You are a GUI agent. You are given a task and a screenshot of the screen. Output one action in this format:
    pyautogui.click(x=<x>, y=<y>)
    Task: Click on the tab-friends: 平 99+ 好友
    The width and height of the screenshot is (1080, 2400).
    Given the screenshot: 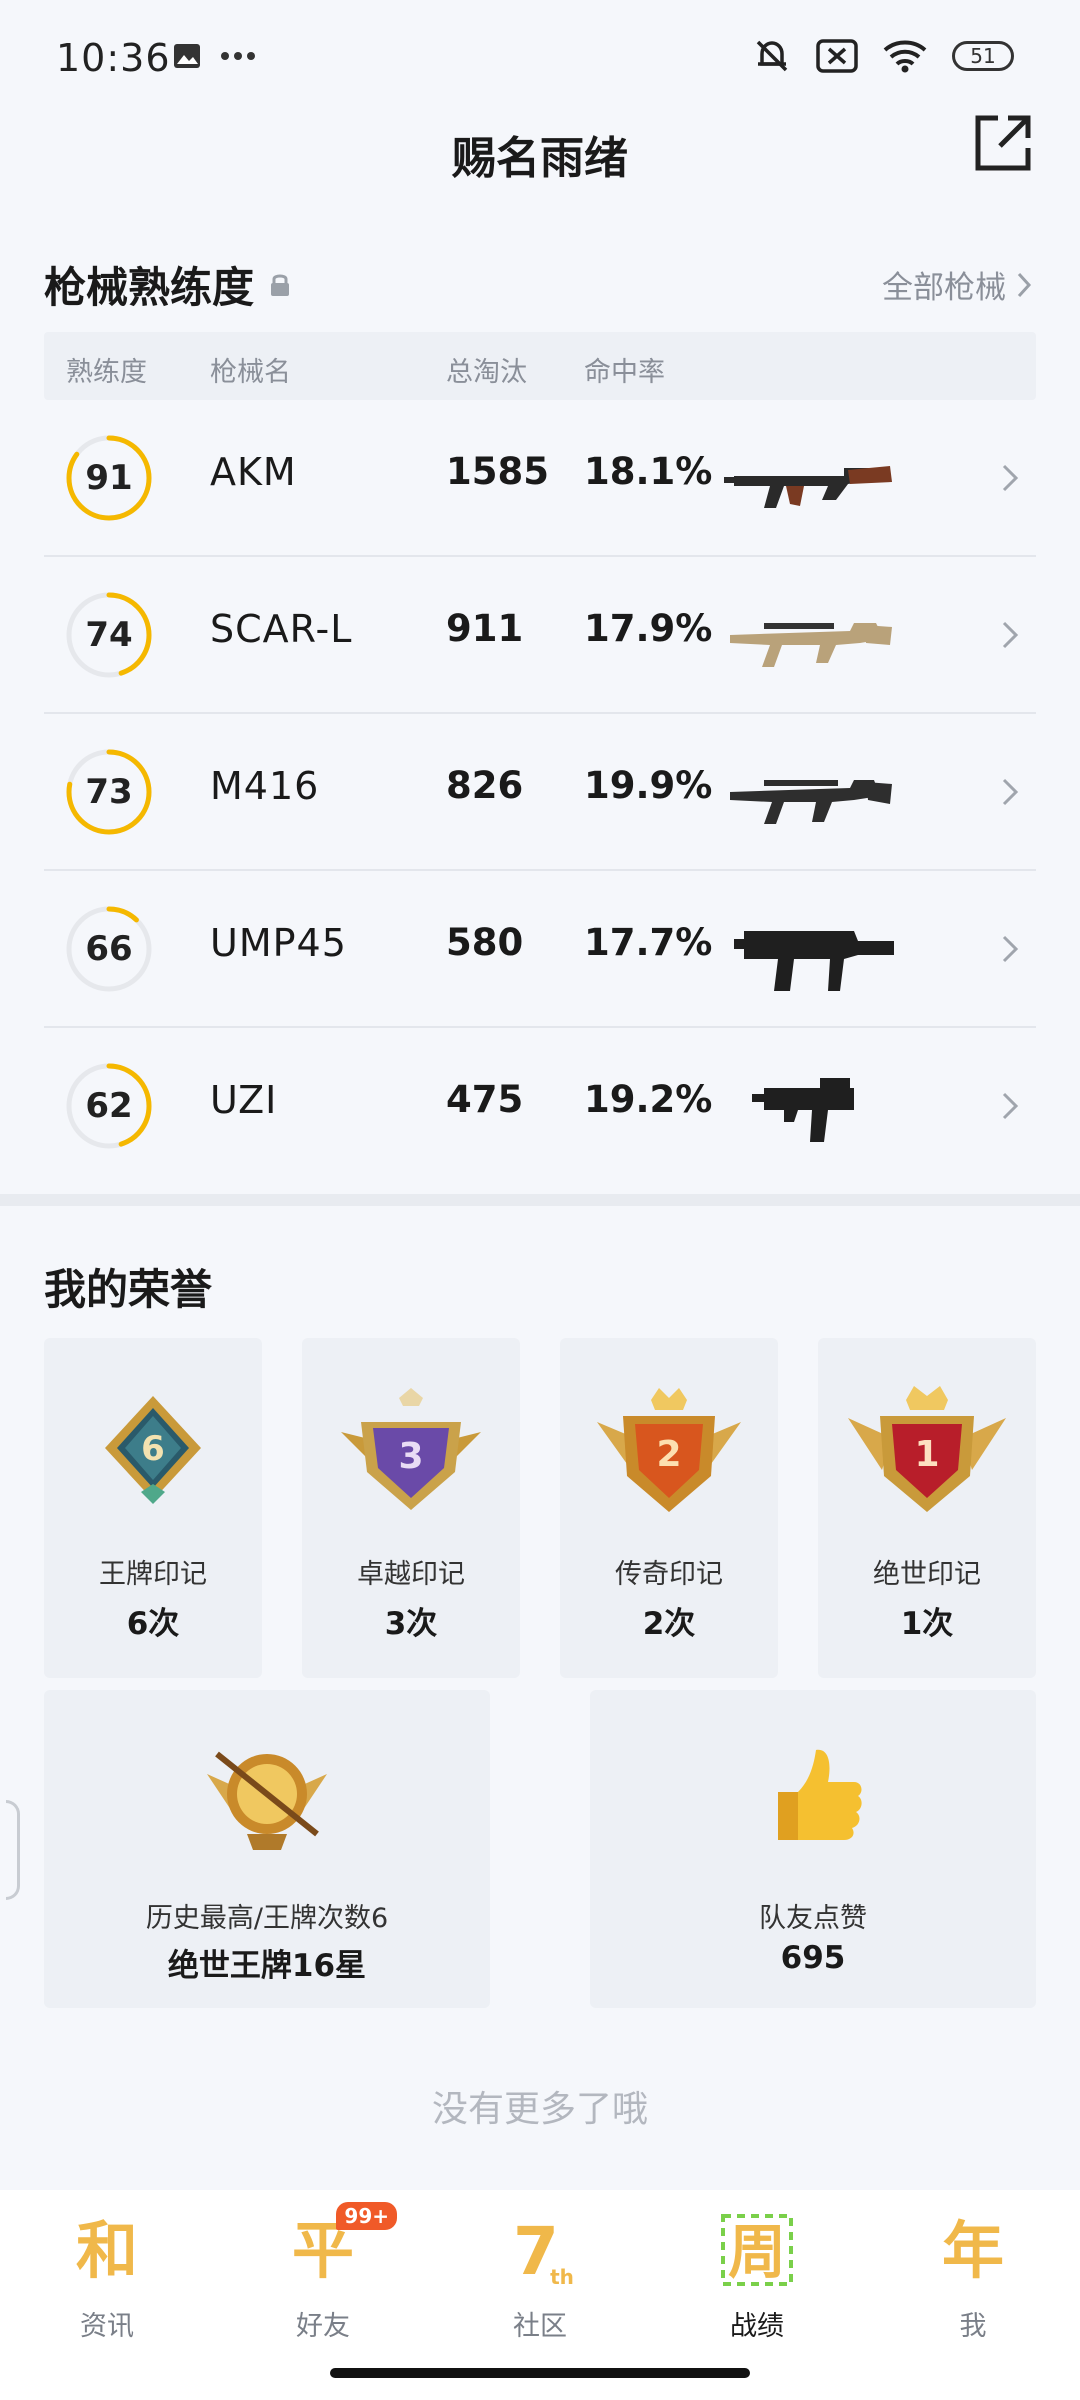 What is the action you would take?
    pyautogui.click(x=323, y=2272)
    